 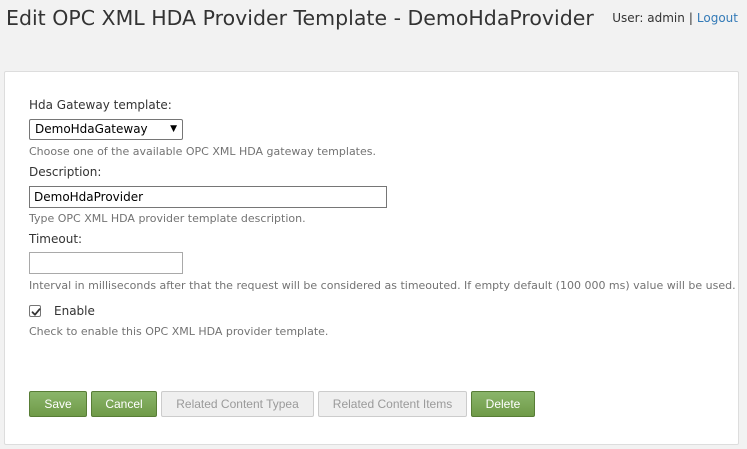 I want to click on save-button: Save, so click(x=58, y=404).